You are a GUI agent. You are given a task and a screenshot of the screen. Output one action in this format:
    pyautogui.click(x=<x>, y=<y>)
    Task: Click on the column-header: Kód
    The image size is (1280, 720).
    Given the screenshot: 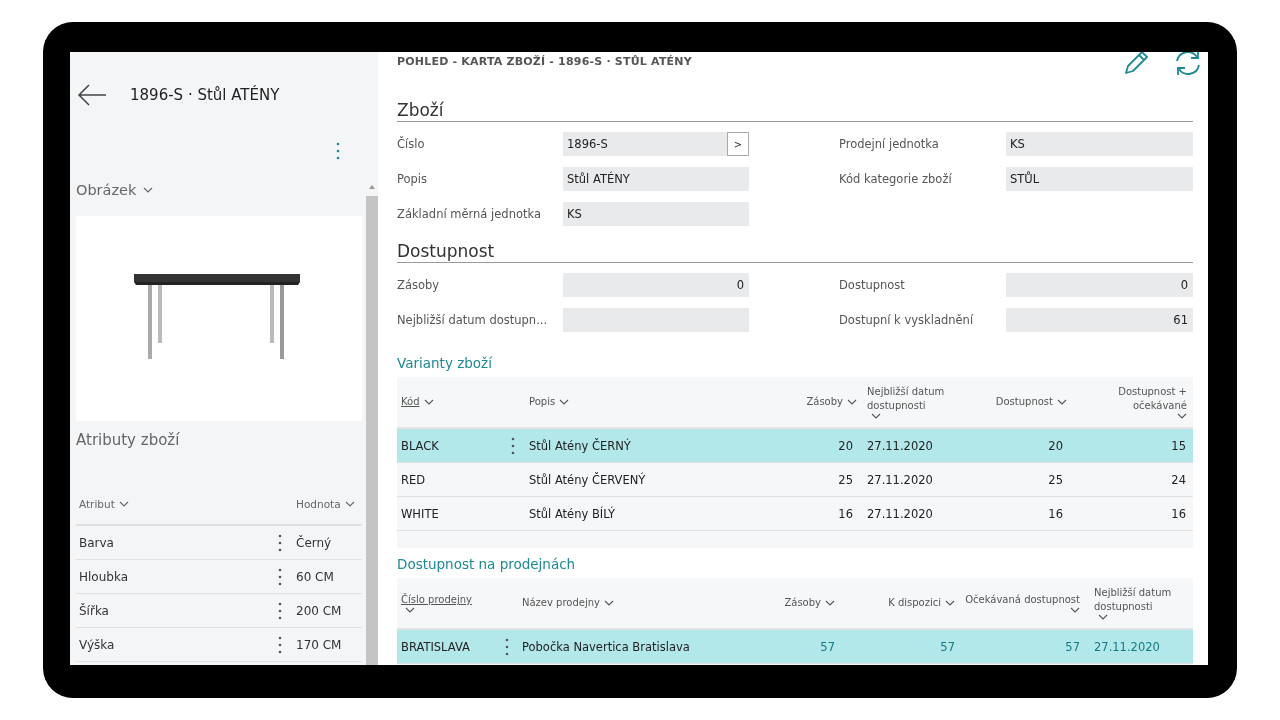 What is the action you would take?
    pyautogui.click(x=448, y=402)
    